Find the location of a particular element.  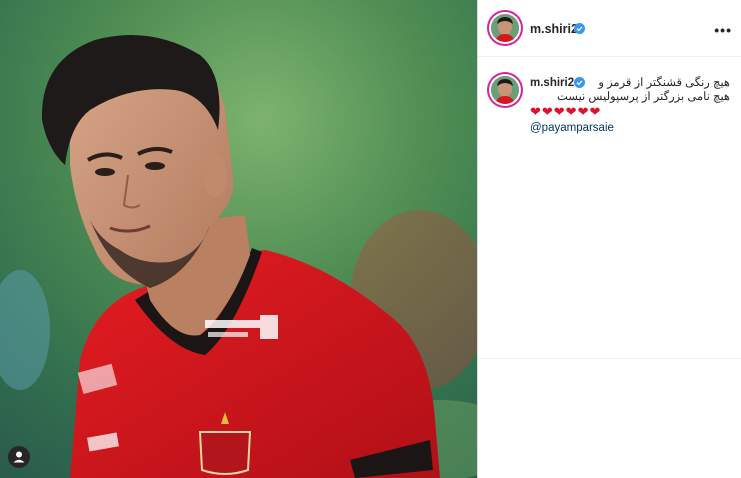

hearts-emoji: ❤❤❤❤❤❤ is located at coordinates (566, 111).